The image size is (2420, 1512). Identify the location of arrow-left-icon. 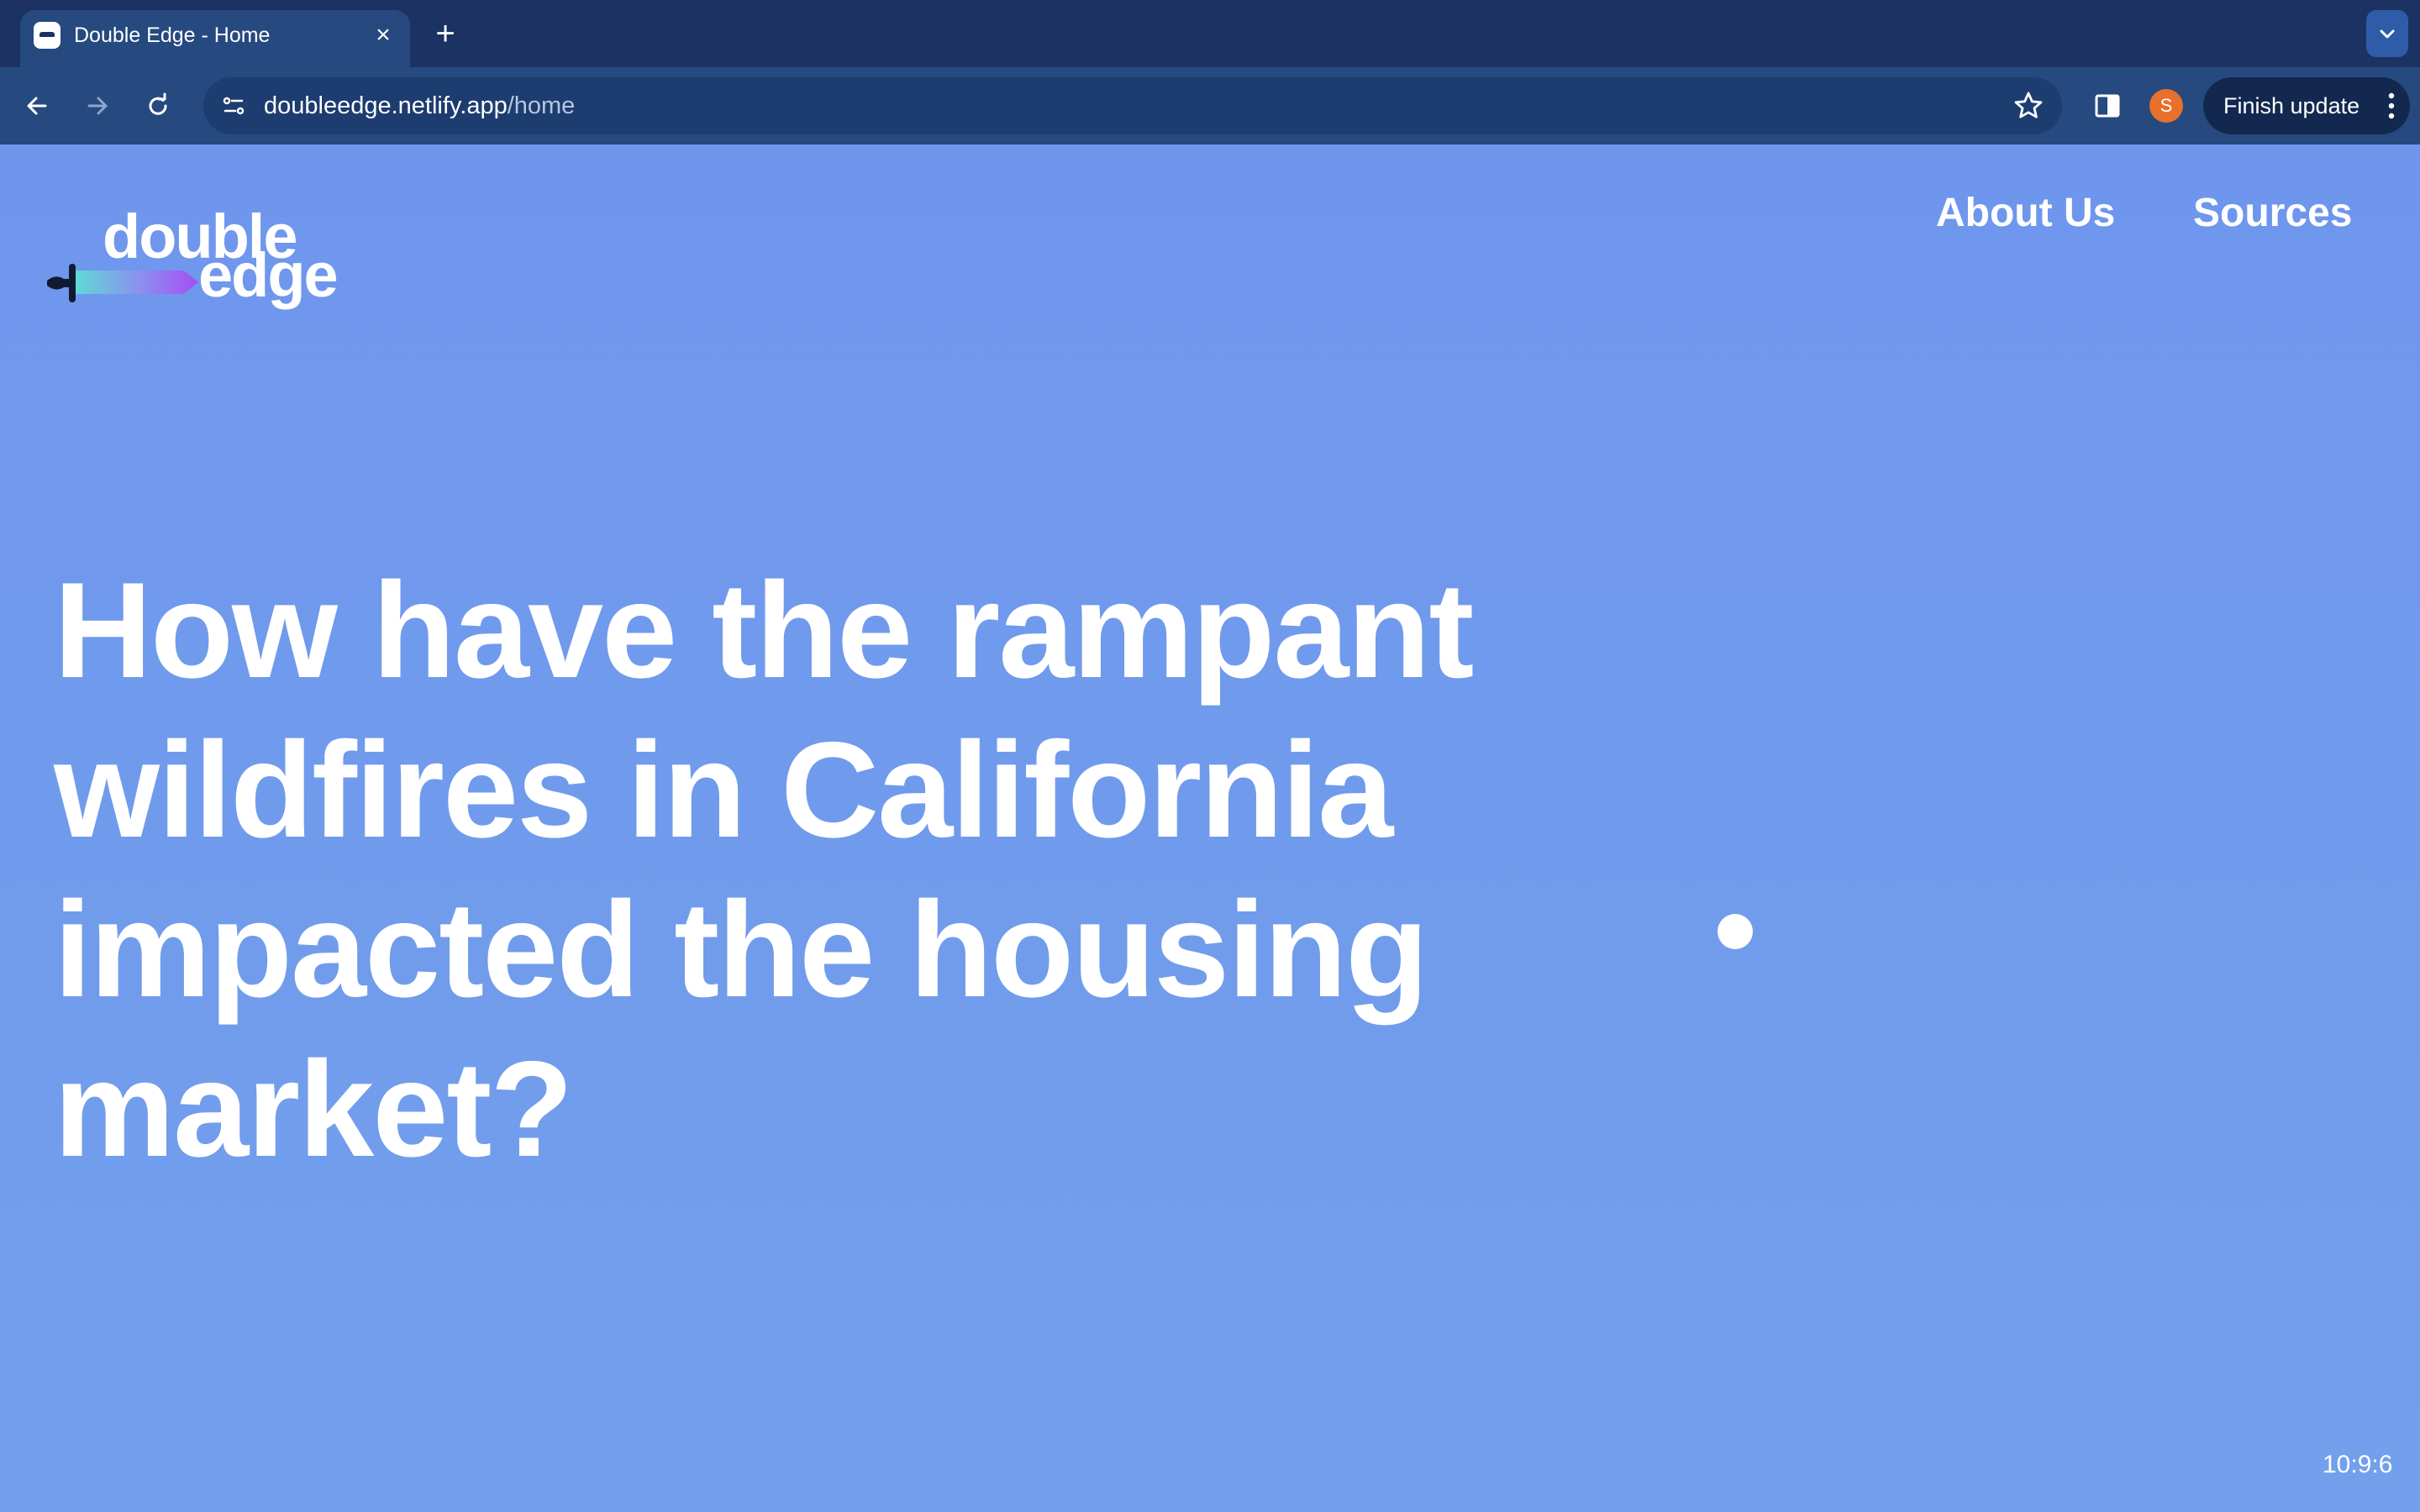
(37, 106).